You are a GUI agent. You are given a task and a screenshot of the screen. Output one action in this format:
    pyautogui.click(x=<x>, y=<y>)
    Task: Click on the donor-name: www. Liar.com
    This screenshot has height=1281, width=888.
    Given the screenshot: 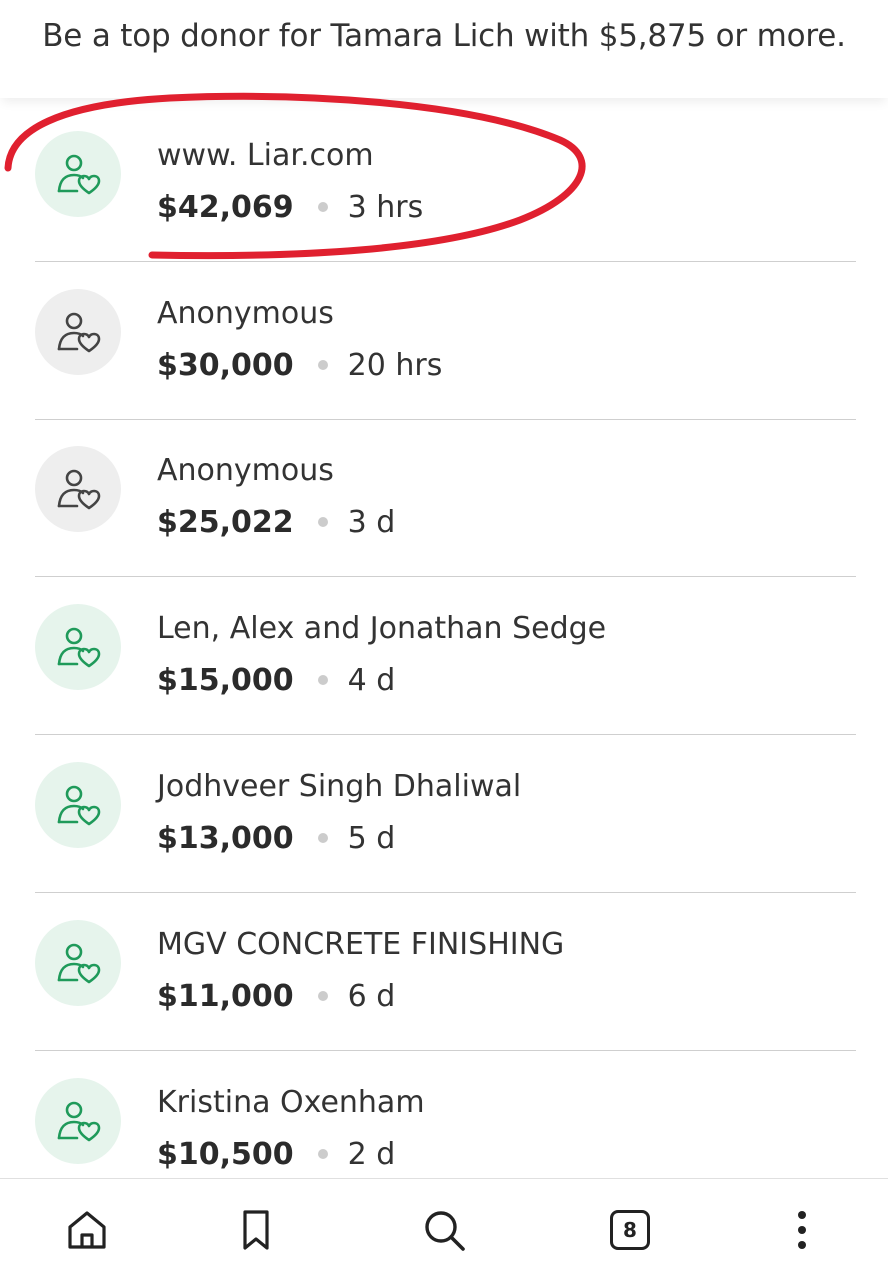 What is the action you would take?
    pyautogui.click(x=265, y=155)
    